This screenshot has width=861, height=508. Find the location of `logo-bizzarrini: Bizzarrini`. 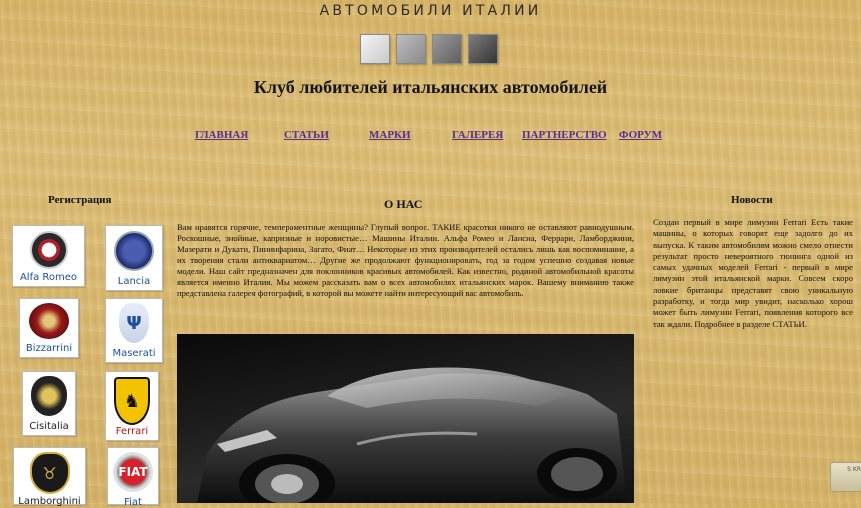

logo-bizzarrini: Bizzarrini is located at coordinates (49, 328).